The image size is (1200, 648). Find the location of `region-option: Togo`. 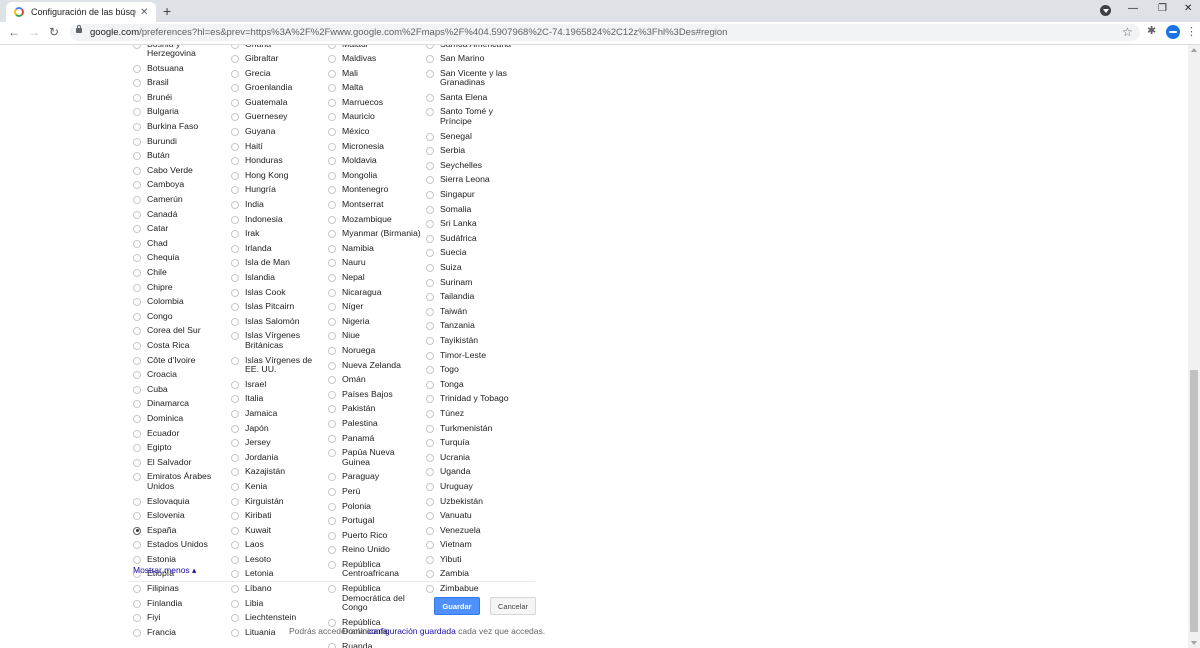

region-option: Togo is located at coordinates (473, 370).